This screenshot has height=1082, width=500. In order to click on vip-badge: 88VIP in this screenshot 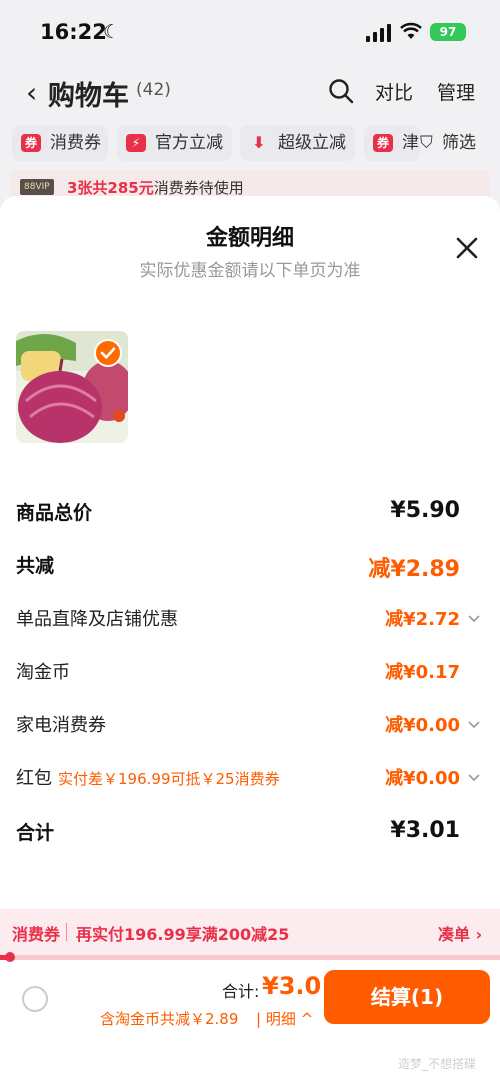, I will do `click(37, 187)`.